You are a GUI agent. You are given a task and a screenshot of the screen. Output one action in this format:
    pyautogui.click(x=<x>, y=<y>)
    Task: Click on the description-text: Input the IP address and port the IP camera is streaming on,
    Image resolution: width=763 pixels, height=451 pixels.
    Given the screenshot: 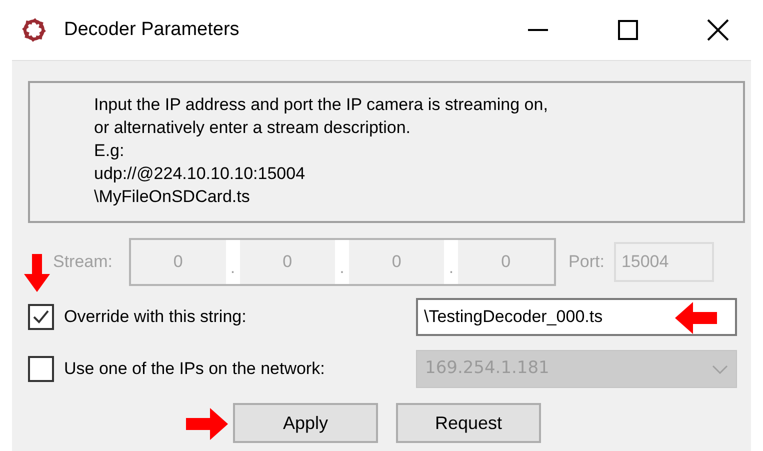 What is the action you would take?
    pyautogui.click(x=321, y=105)
    